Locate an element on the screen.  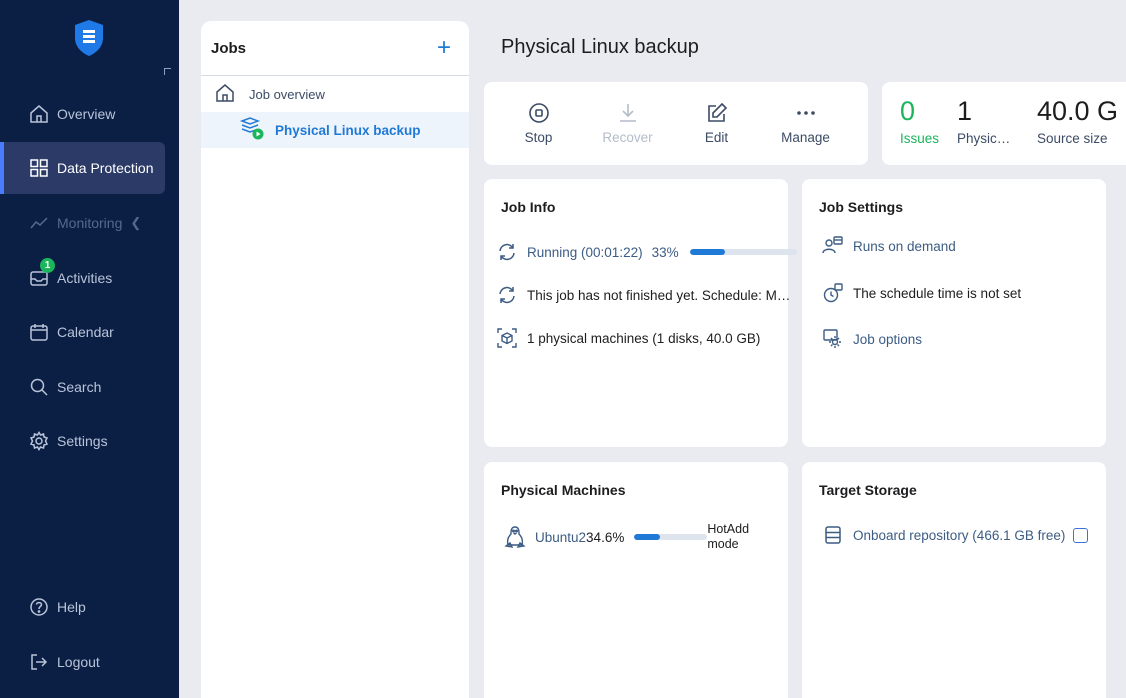
transport-mode: HotAdd mode is located at coordinates (728, 537).